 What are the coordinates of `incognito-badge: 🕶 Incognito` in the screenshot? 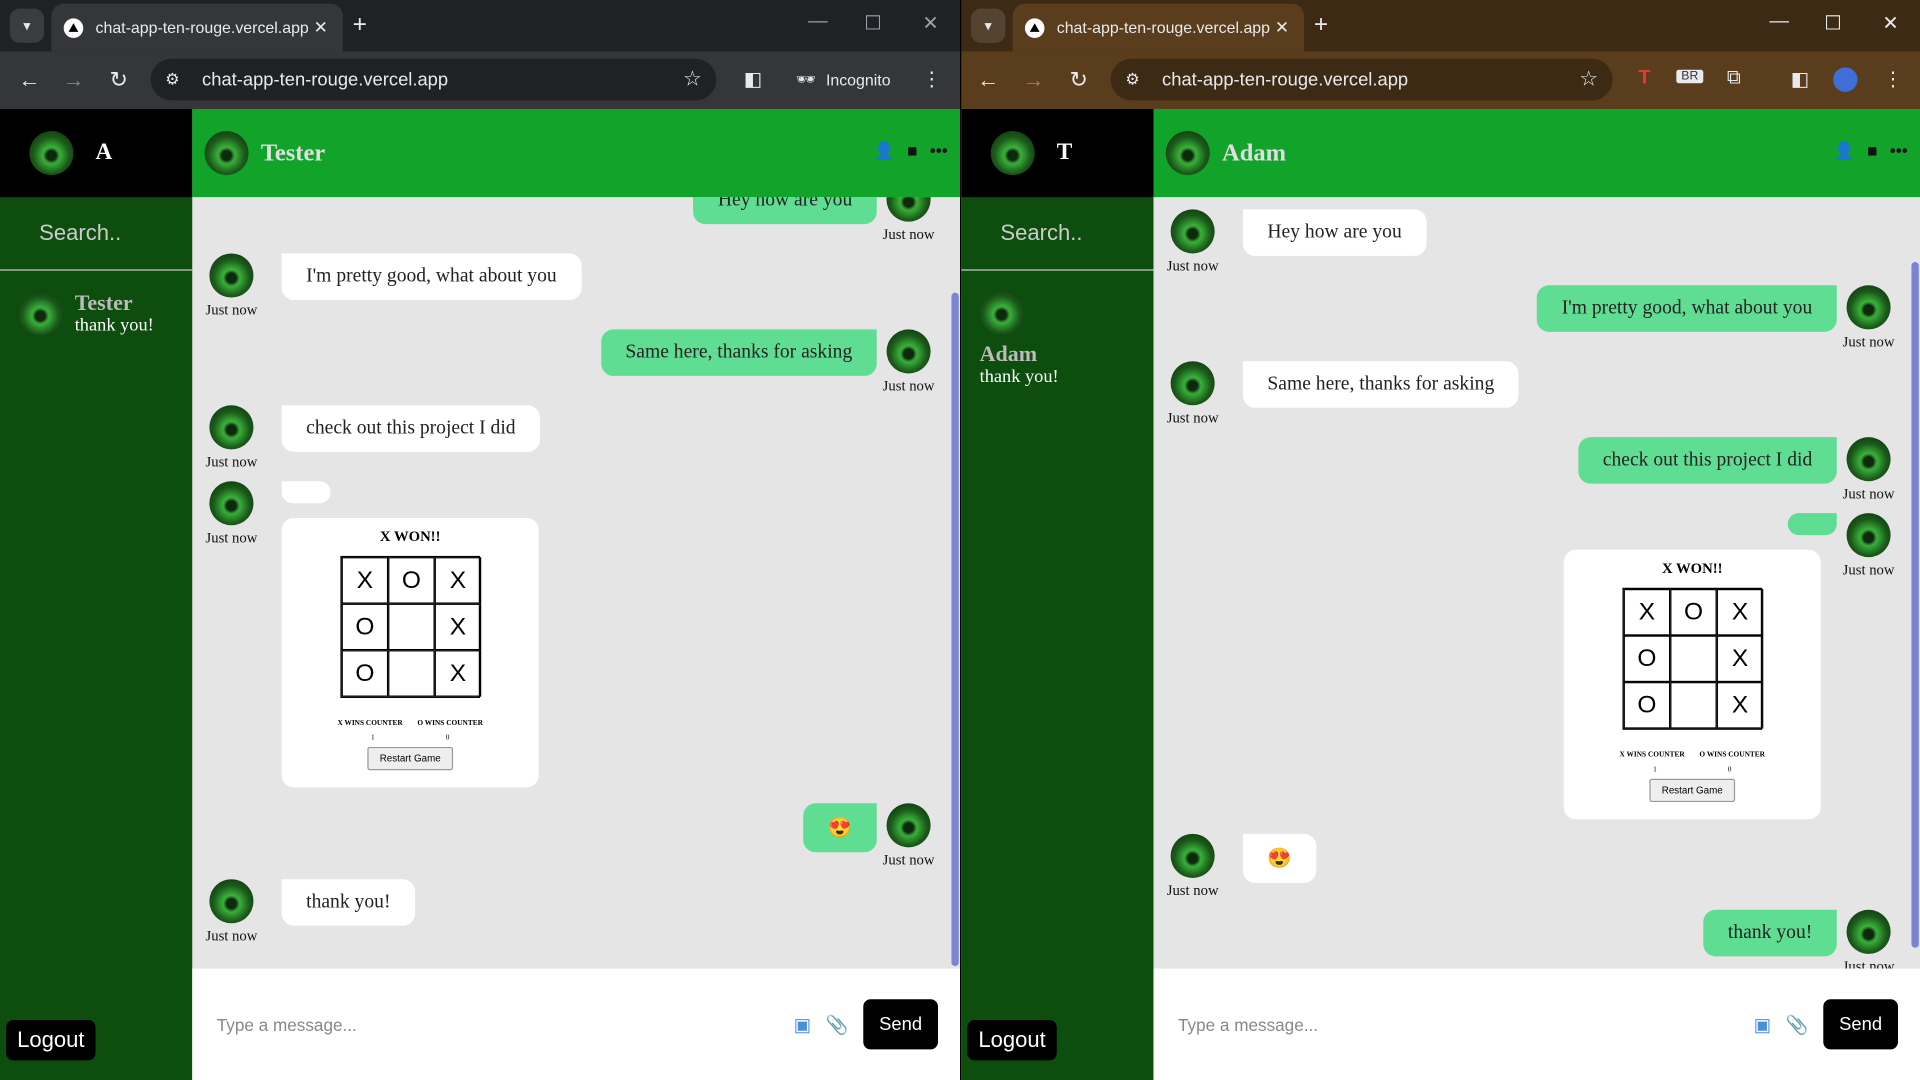 It's located at (843, 79).